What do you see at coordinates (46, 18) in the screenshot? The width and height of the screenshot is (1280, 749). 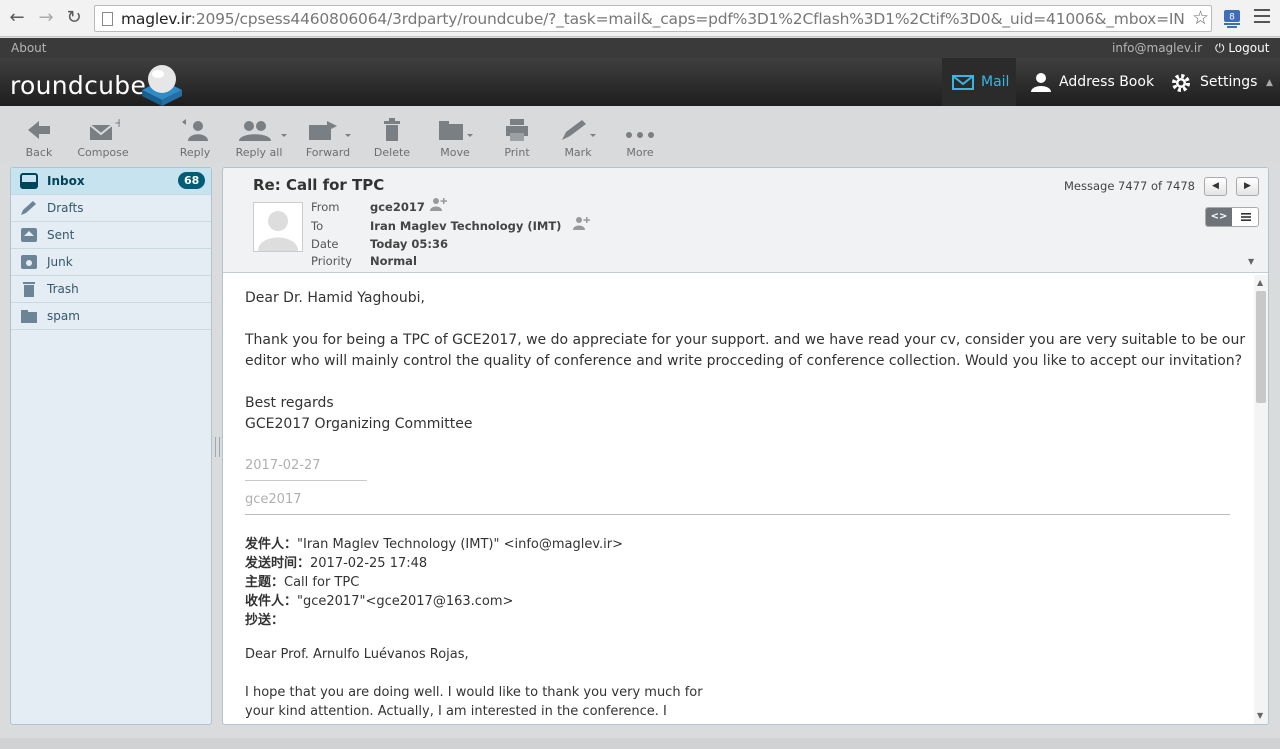 I see `browser-forward-icon: →` at bounding box center [46, 18].